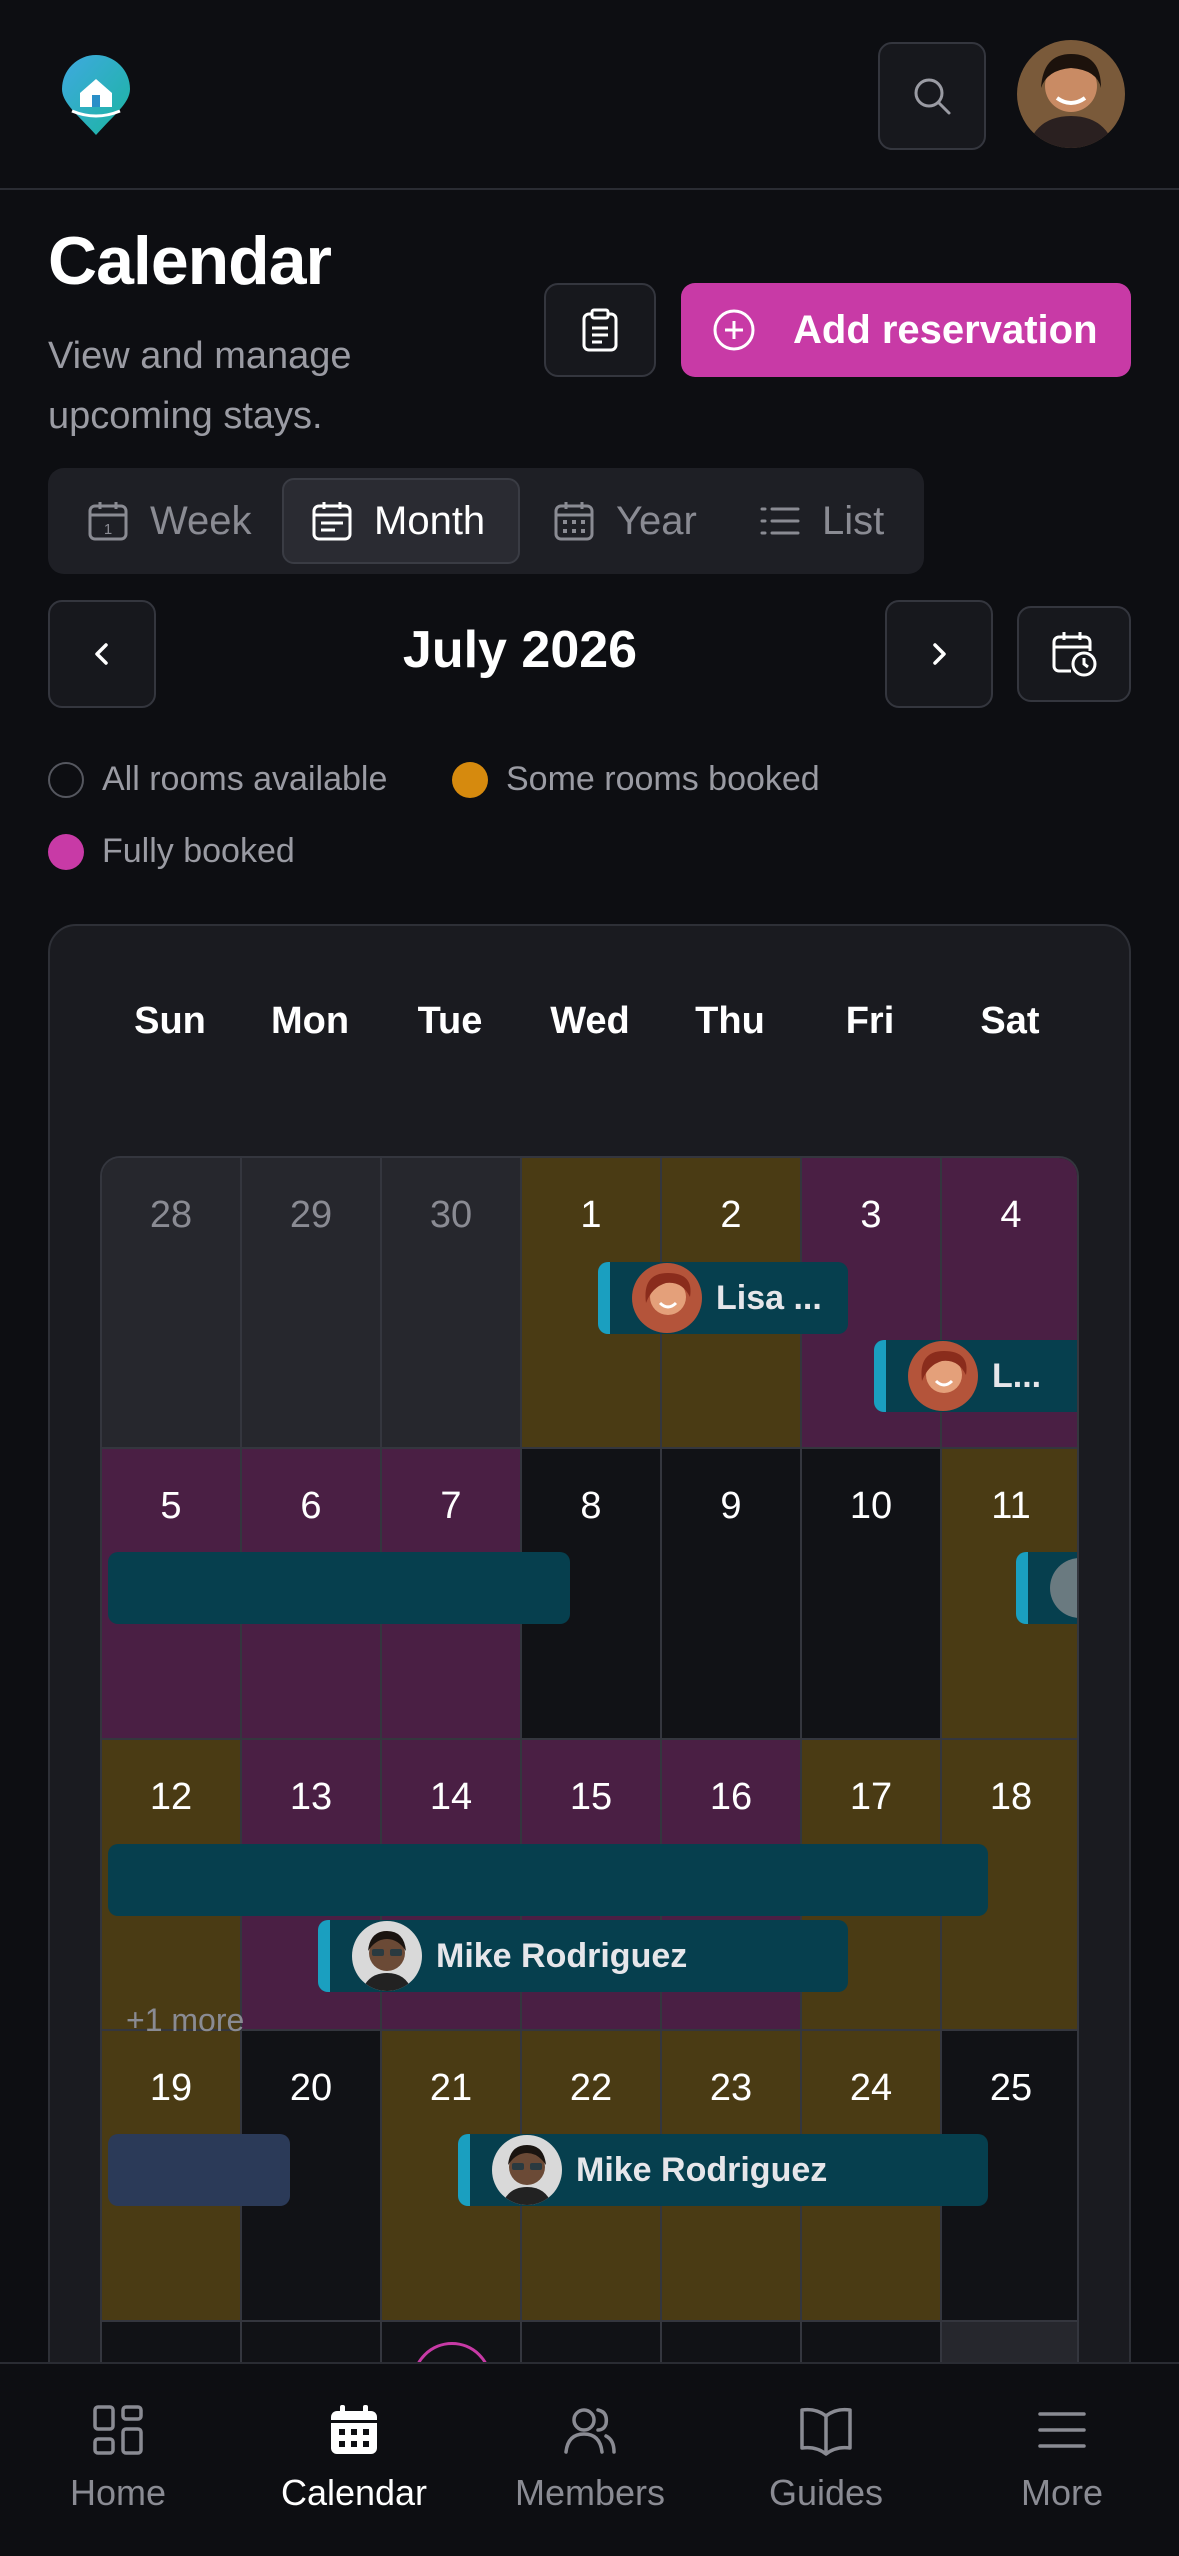  I want to click on bottom-nav: Home Calendar Members Guides More, so click(589, 2459).